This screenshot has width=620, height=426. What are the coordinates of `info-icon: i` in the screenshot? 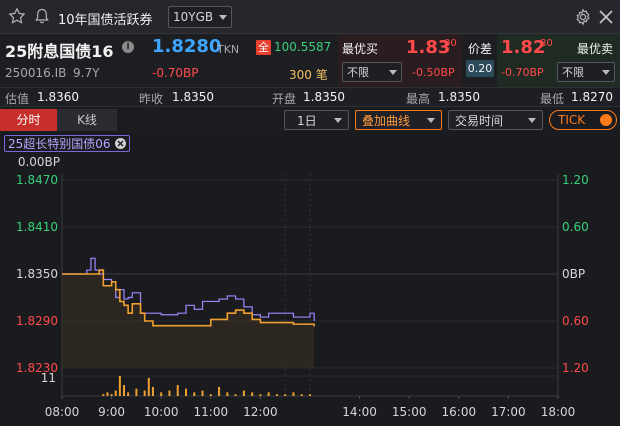 It's located at (128, 47).